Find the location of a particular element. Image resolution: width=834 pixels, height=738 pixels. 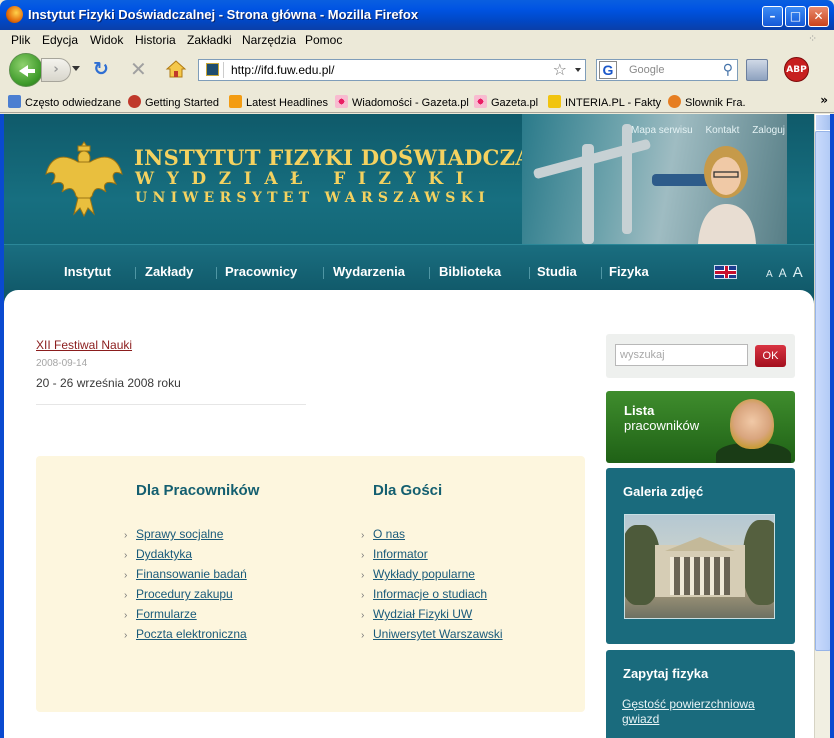

bookmark-item: Getting Started is located at coordinates (173, 102).